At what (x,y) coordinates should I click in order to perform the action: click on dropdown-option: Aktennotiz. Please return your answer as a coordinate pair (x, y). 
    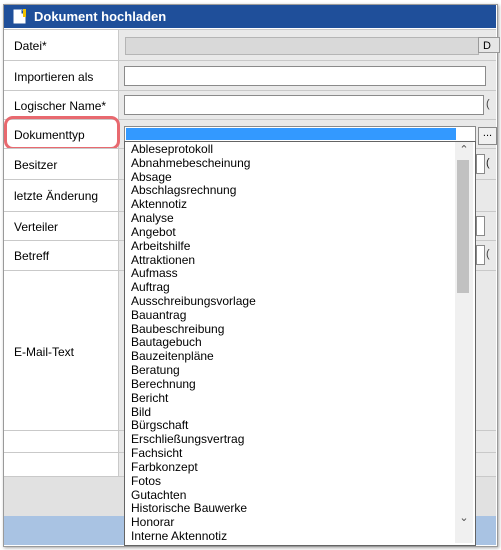
    Looking at the image, I should click on (159, 204).